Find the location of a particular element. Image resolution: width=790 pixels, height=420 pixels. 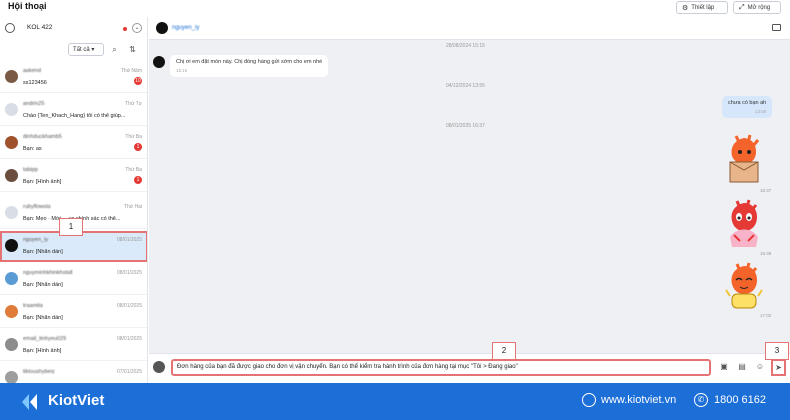

mail-icon is located at coordinates (776, 27).